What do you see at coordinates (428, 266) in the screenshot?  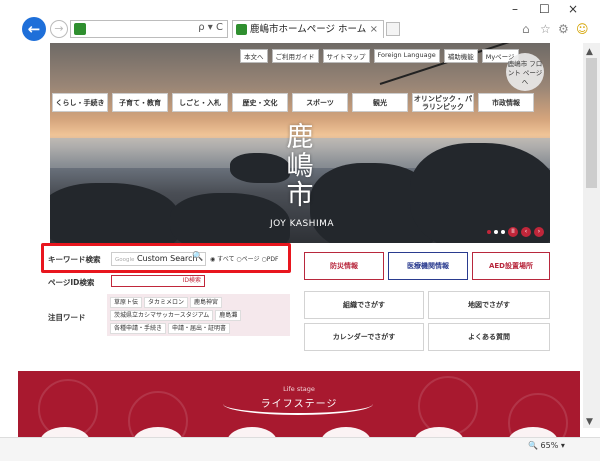 I see `medical-info-button: 医療機関情報` at bounding box center [428, 266].